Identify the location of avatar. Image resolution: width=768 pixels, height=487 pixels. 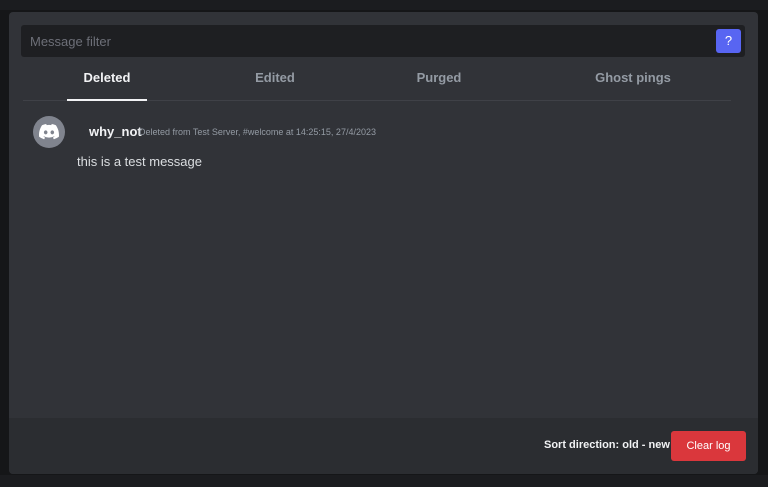
(49, 132).